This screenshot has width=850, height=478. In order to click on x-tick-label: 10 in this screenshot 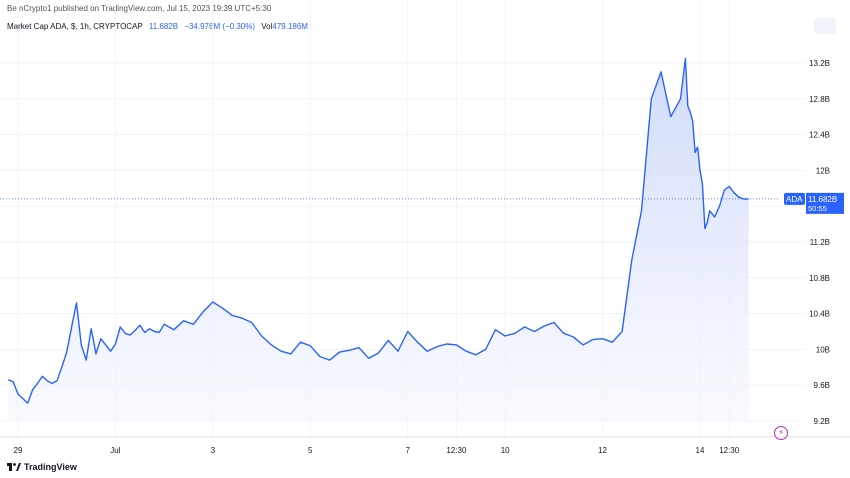, I will do `click(505, 450)`.